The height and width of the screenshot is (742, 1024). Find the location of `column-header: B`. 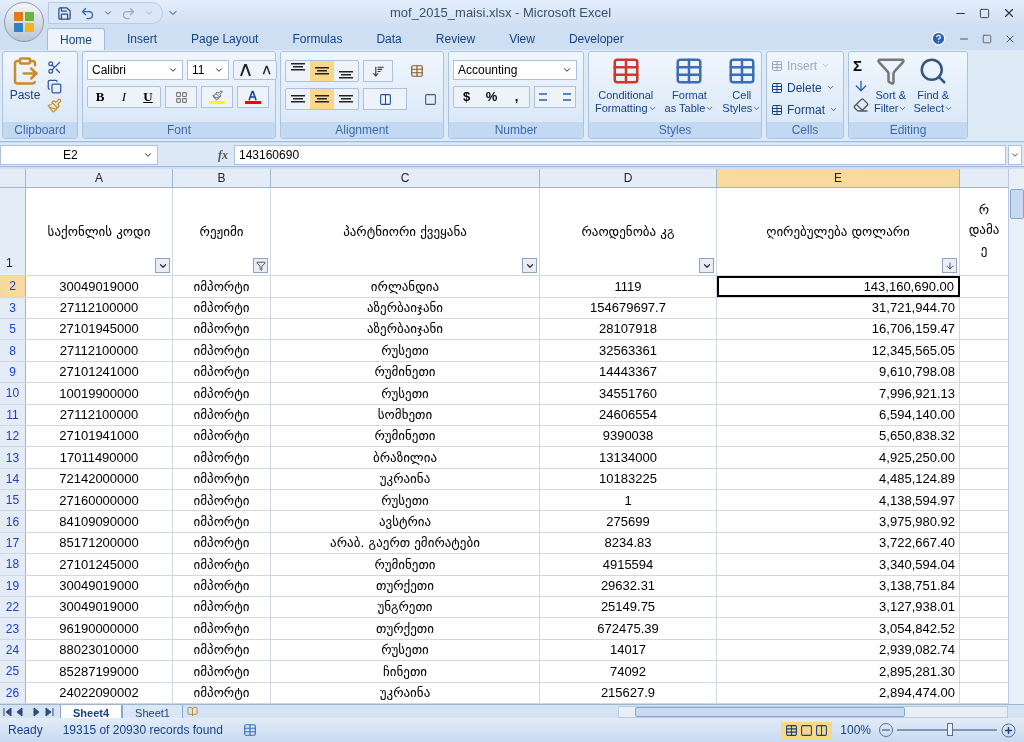

column-header: B is located at coordinates (222, 178).